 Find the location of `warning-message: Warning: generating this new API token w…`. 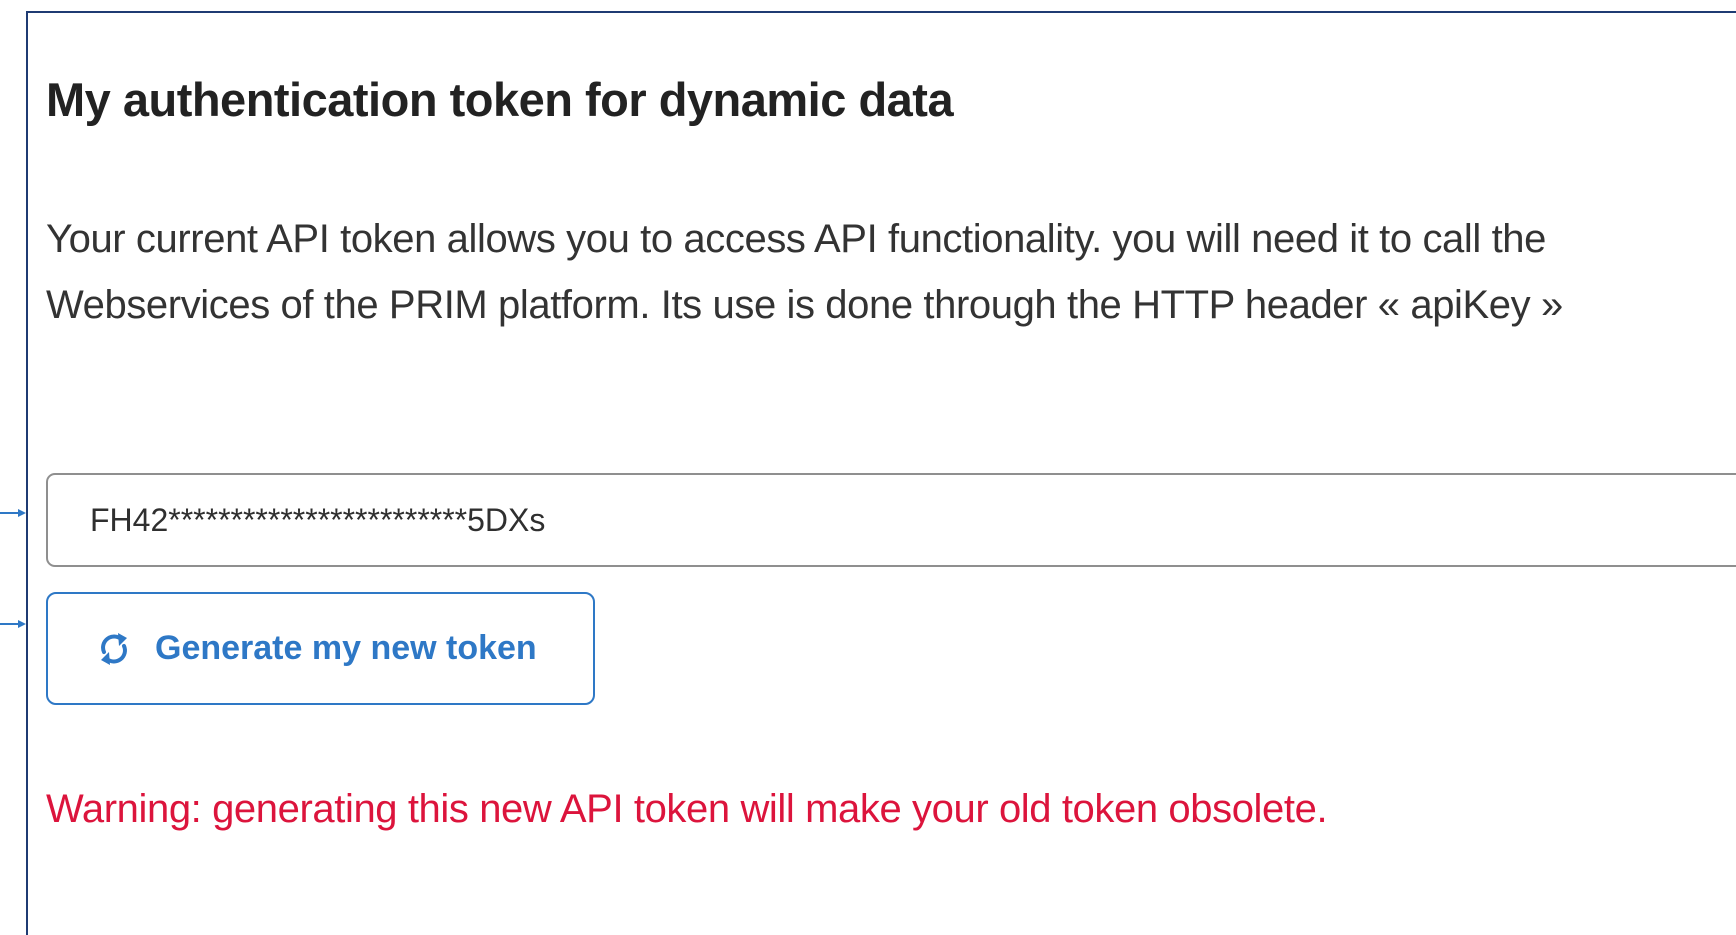

warning-message: Warning: generating this new API token w… is located at coordinates (687, 809).